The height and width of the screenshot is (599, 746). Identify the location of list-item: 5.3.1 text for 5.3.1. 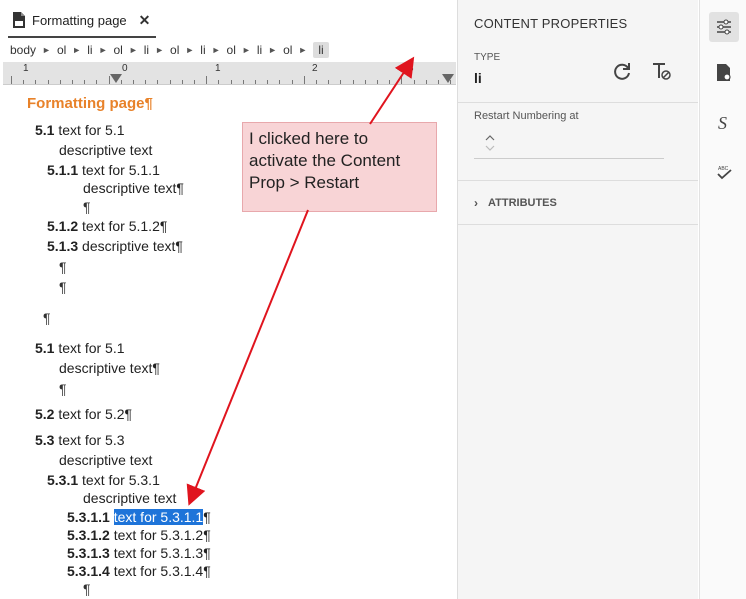
(103, 480).